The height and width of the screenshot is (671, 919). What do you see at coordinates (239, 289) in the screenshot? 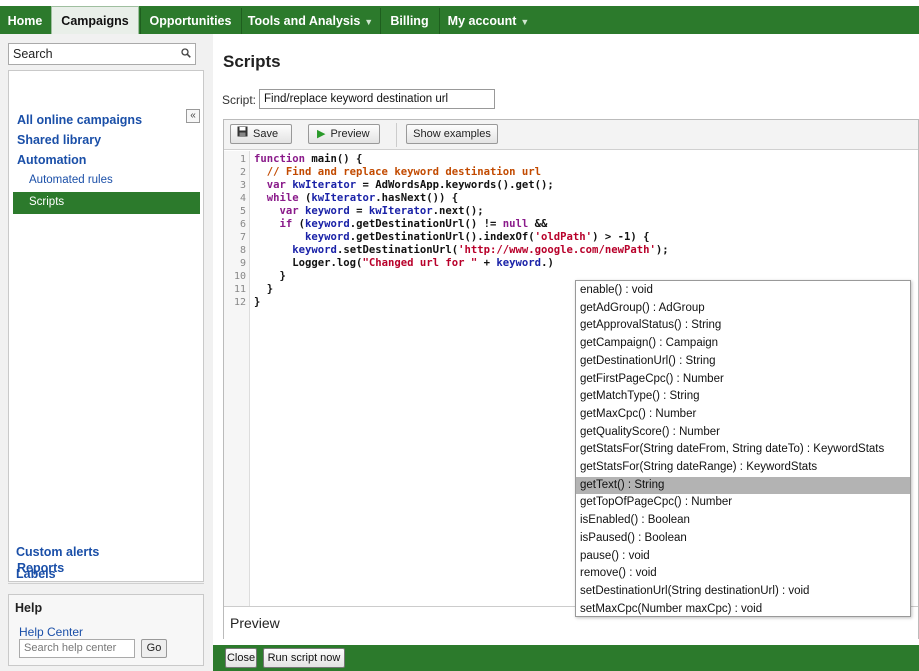
I see `line-number: 11` at bounding box center [239, 289].